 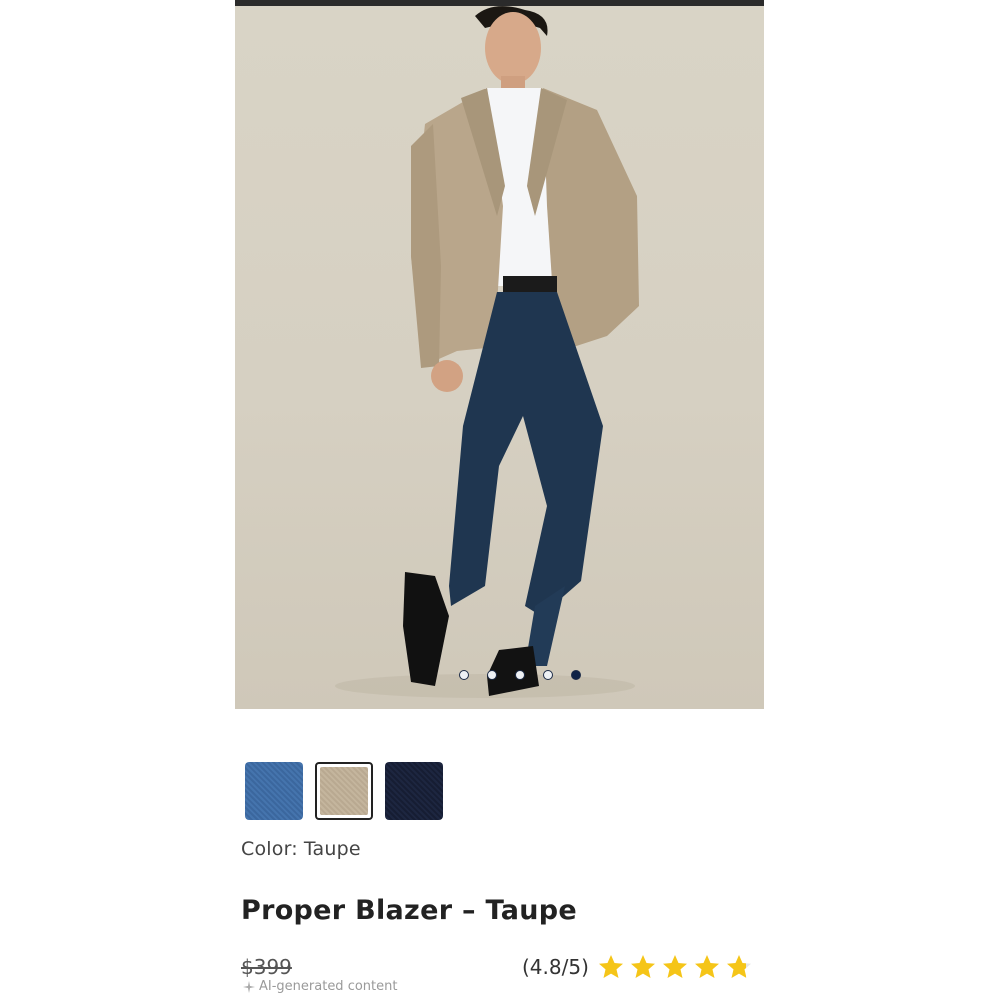 I want to click on product-title: Proper Blazer – Taupe, so click(x=409, y=910).